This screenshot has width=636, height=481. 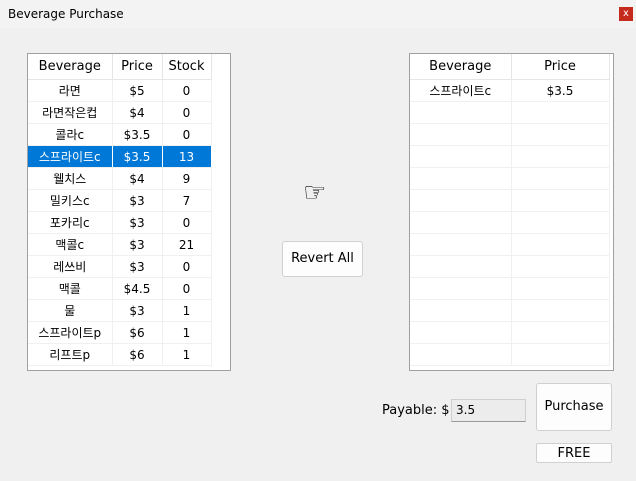 I want to click on beverage-cell: 물, so click(x=70, y=310).